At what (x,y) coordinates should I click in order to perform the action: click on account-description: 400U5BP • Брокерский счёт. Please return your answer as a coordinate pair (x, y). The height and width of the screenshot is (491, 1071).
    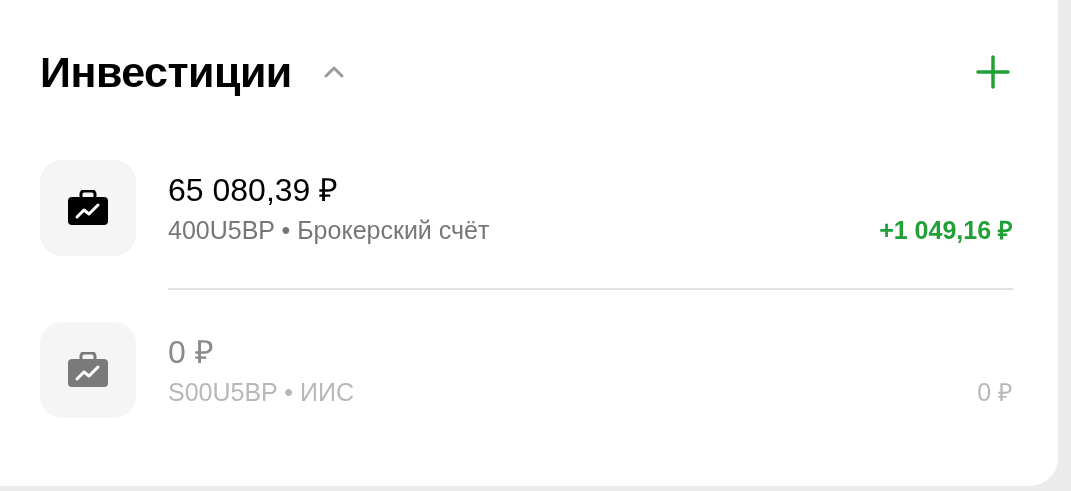
    Looking at the image, I should click on (329, 230).